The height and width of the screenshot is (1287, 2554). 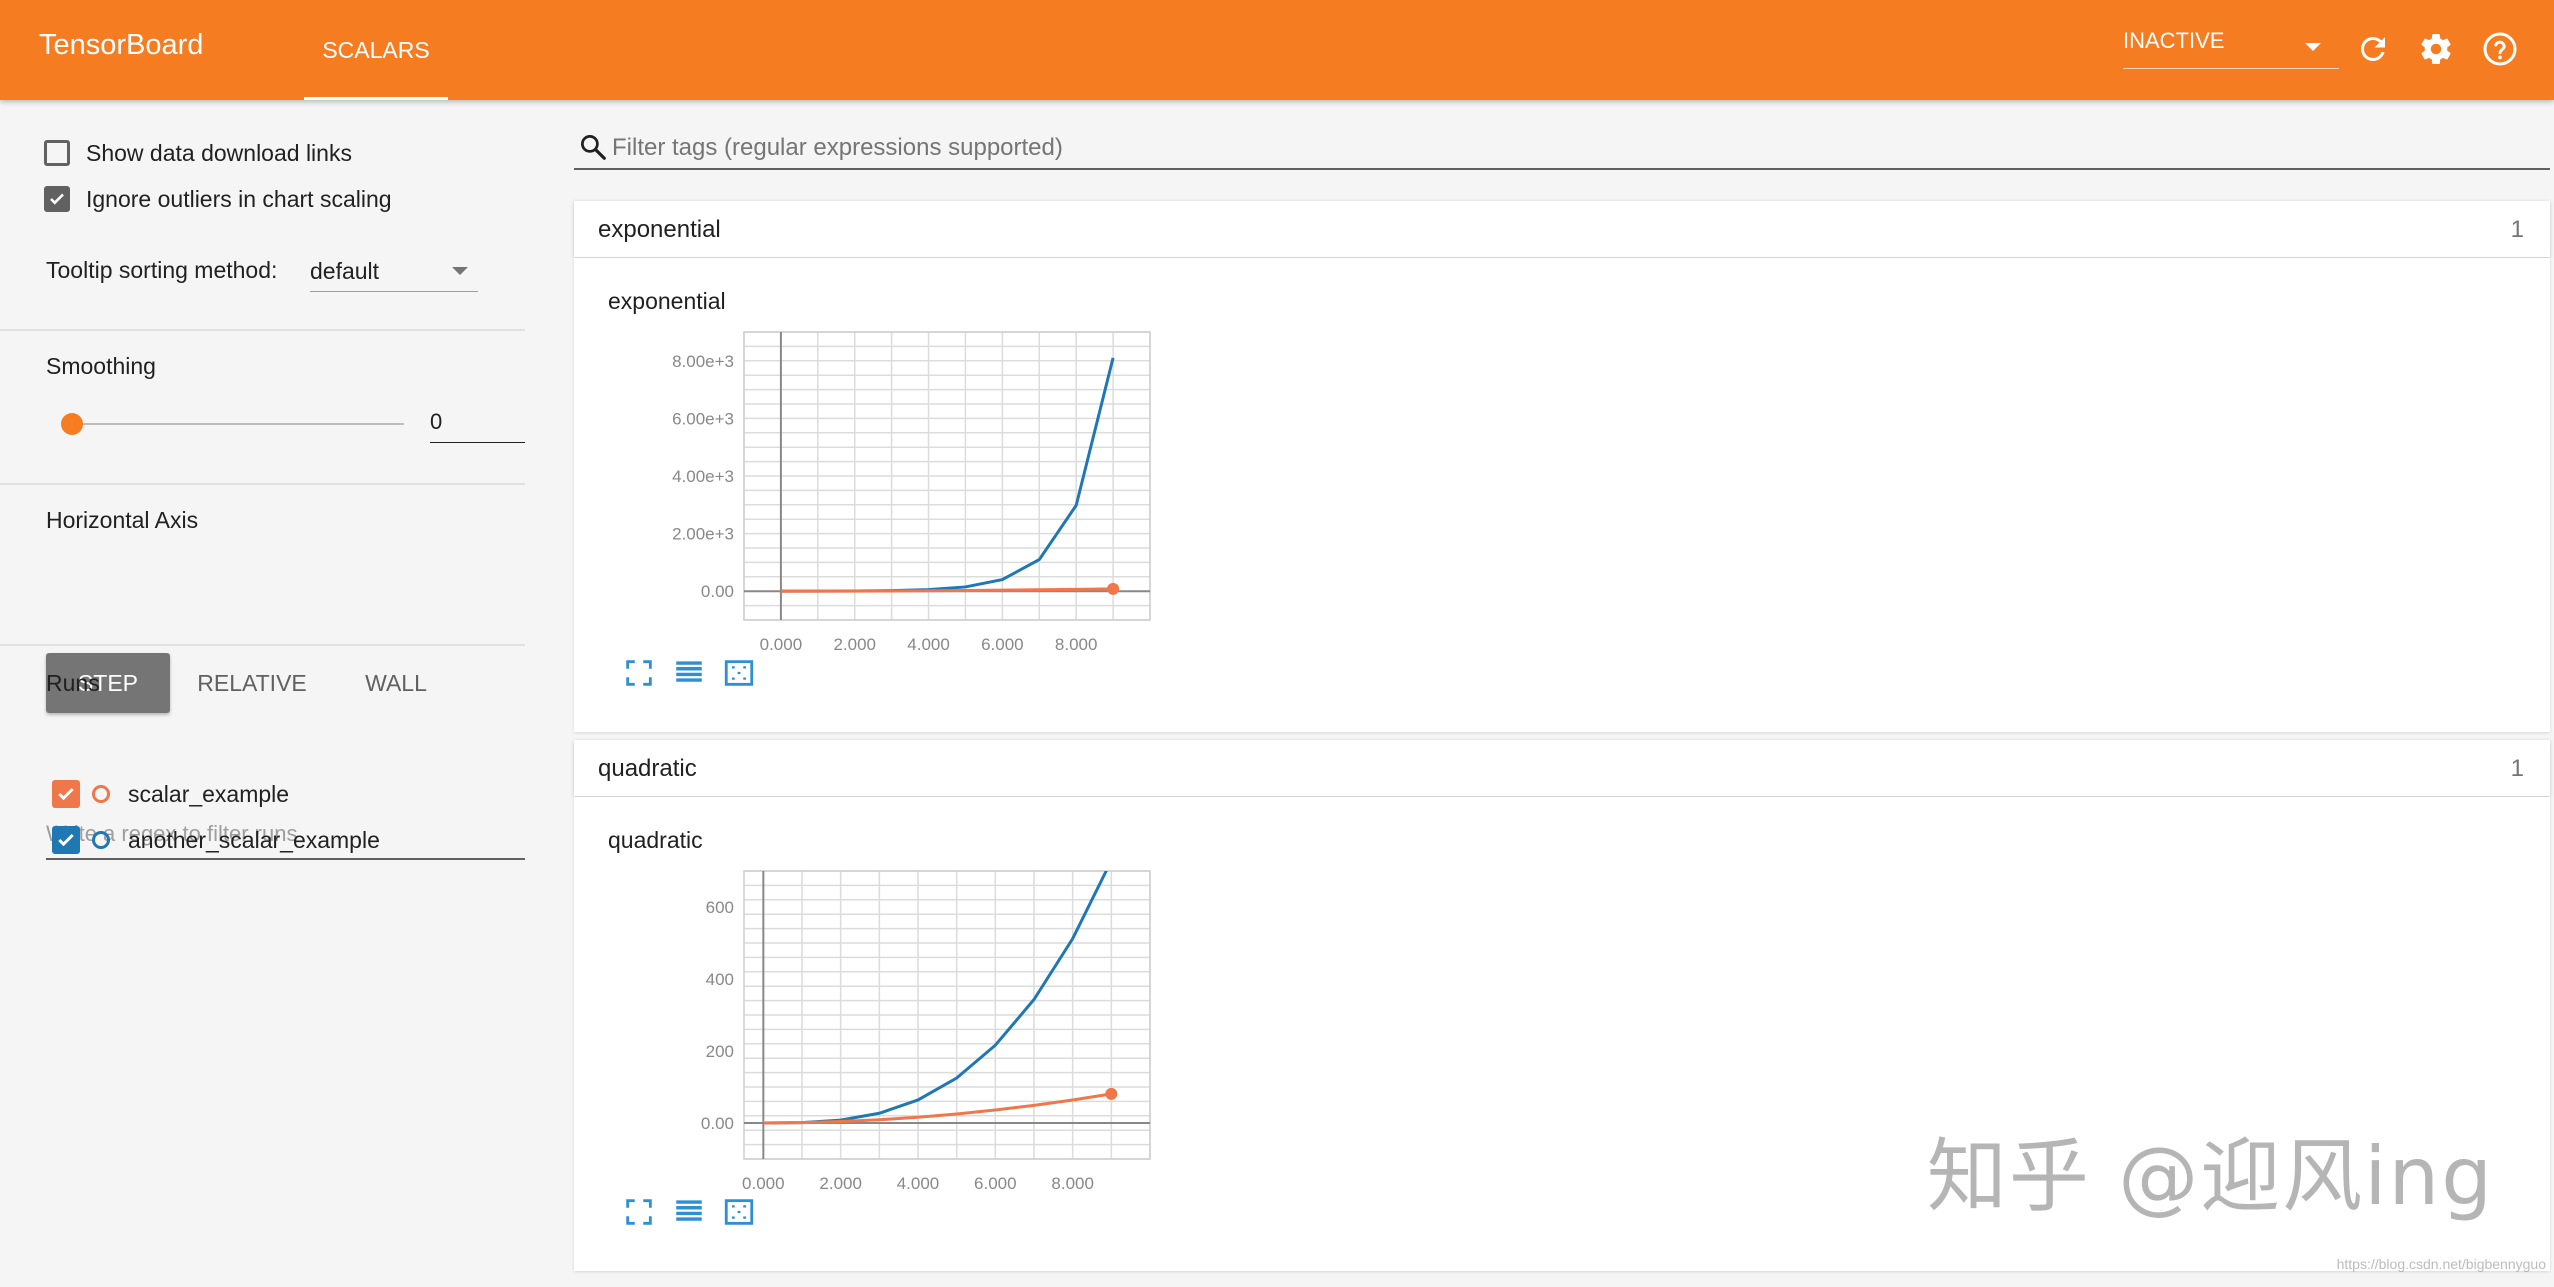 What do you see at coordinates (1562, 229) in the screenshot?
I see `category-header-exponential: exponential 1` at bounding box center [1562, 229].